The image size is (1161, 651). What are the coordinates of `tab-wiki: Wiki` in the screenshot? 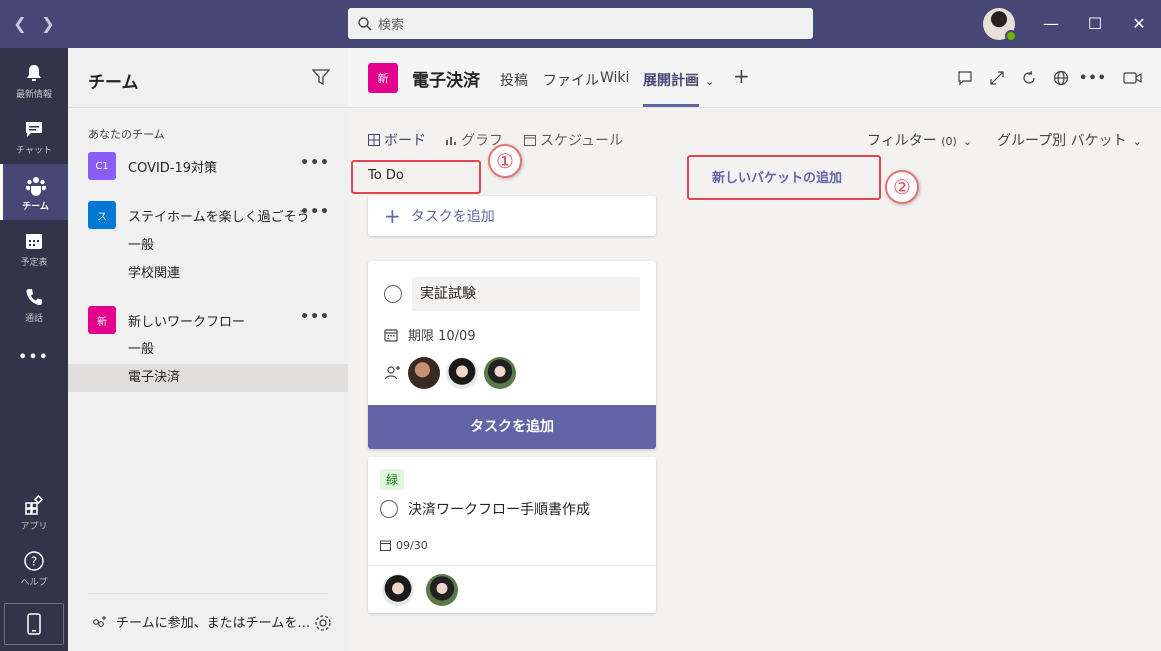 It's located at (614, 78).